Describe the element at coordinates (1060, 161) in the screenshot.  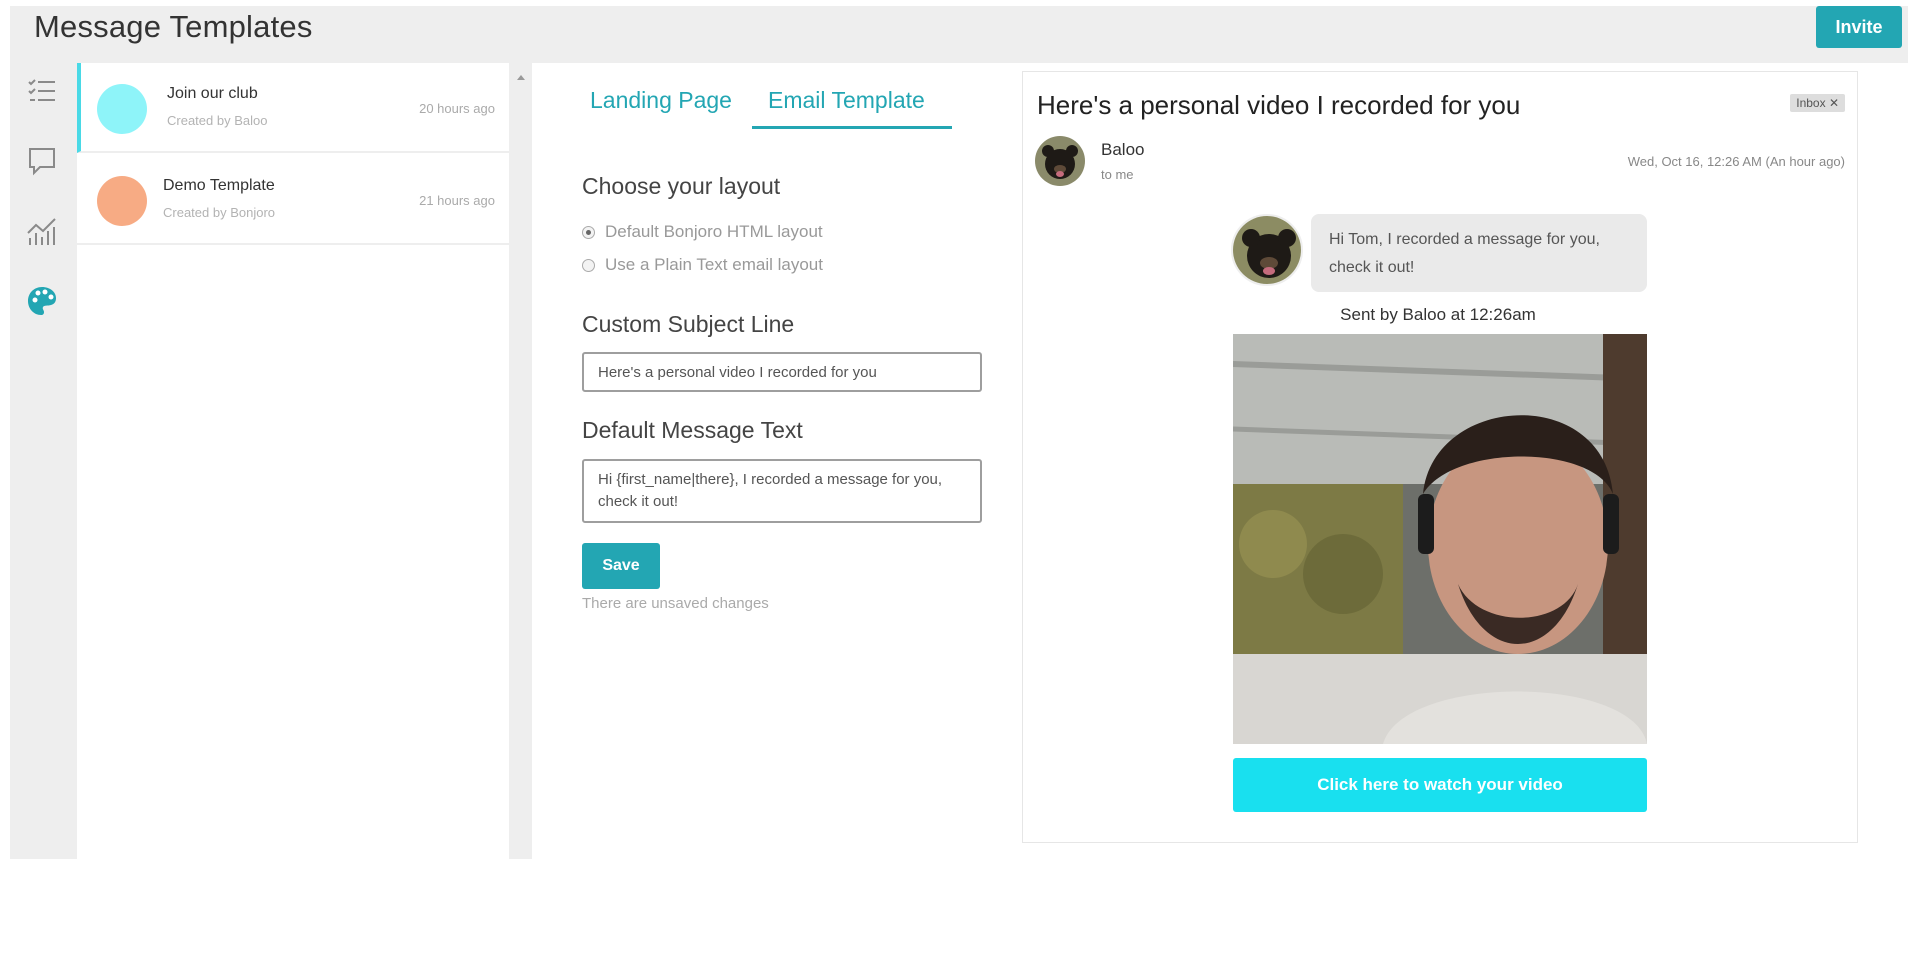
I see `sender-avatar` at that location.